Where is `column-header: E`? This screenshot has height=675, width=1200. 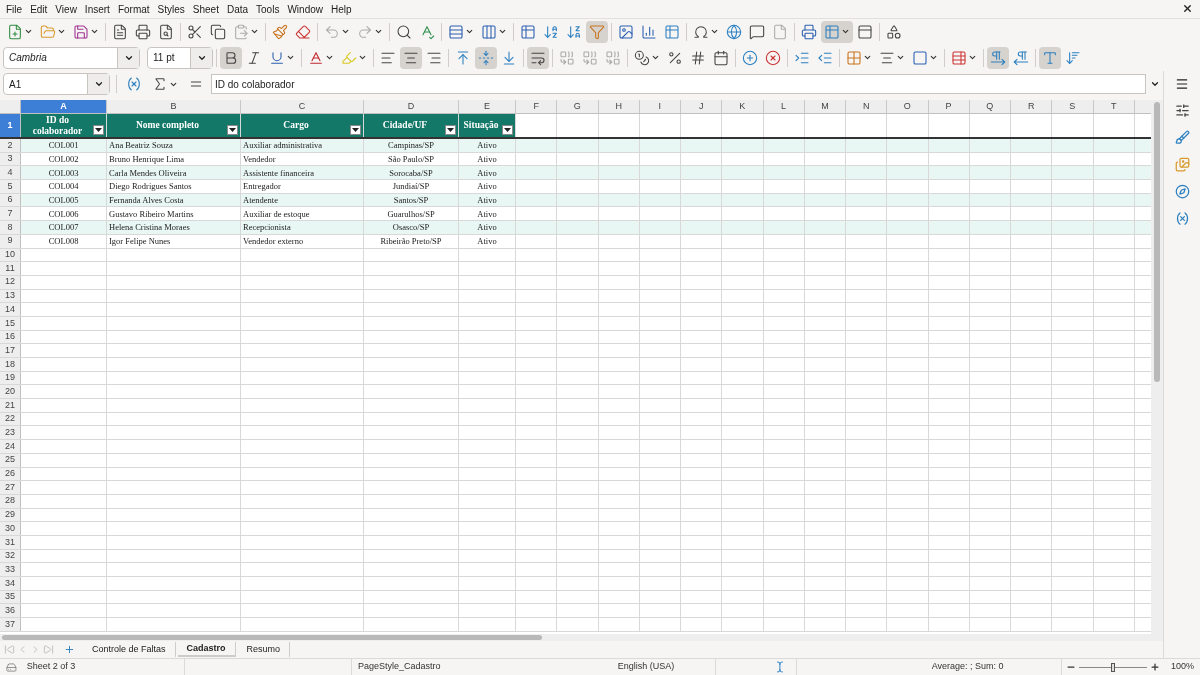
column-header: E is located at coordinates (487, 106).